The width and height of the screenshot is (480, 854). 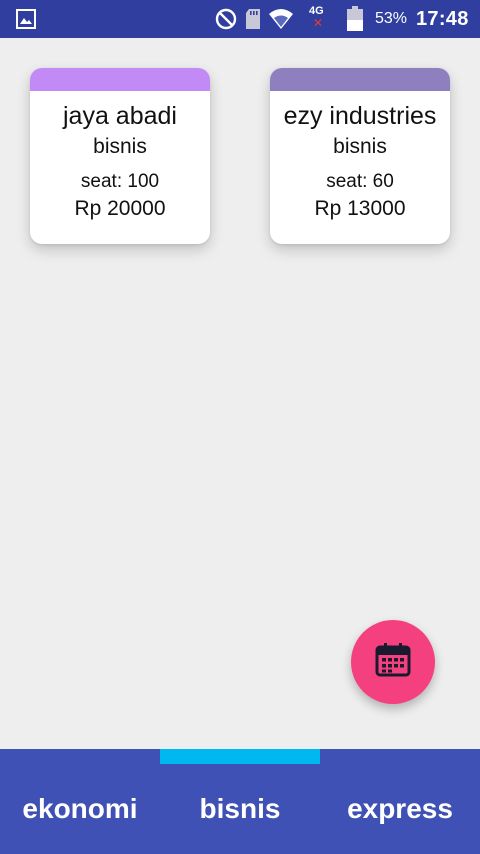 What do you see at coordinates (226, 19) in the screenshot?
I see `do-not-disturb-icon` at bounding box center [226, 19].